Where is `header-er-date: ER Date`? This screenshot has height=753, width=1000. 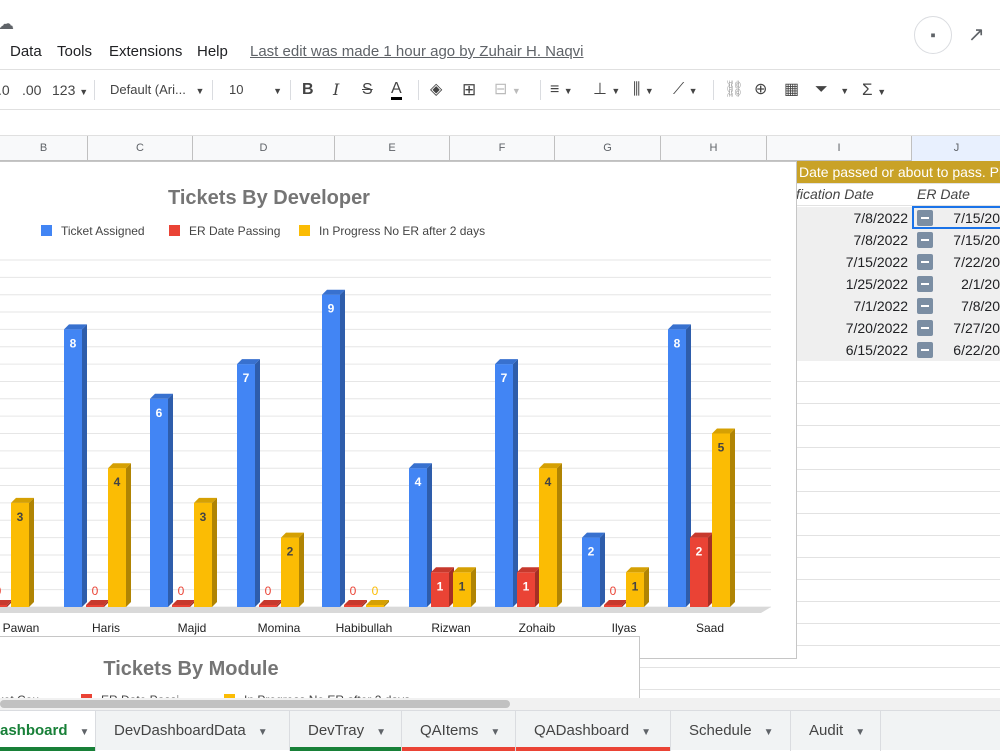
header-er-date: ER Date is located at coordinates (943, 194).